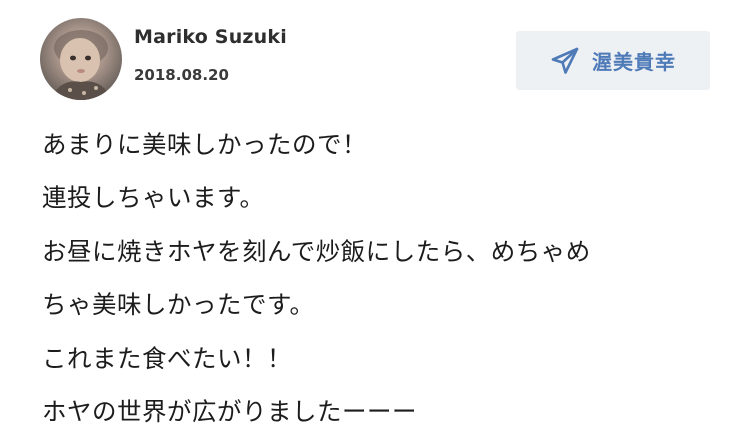 This screenshot has height=443, width=739. I want to click on message-line: これまた食べたい！！, so click(167, 358).